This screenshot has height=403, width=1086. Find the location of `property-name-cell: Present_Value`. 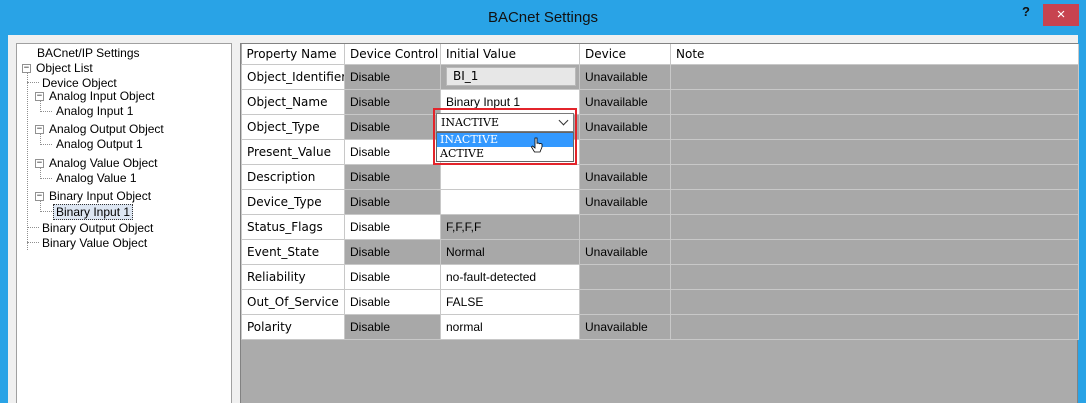

property-name-cell: Present_Value is located at coordinates (293, 151).